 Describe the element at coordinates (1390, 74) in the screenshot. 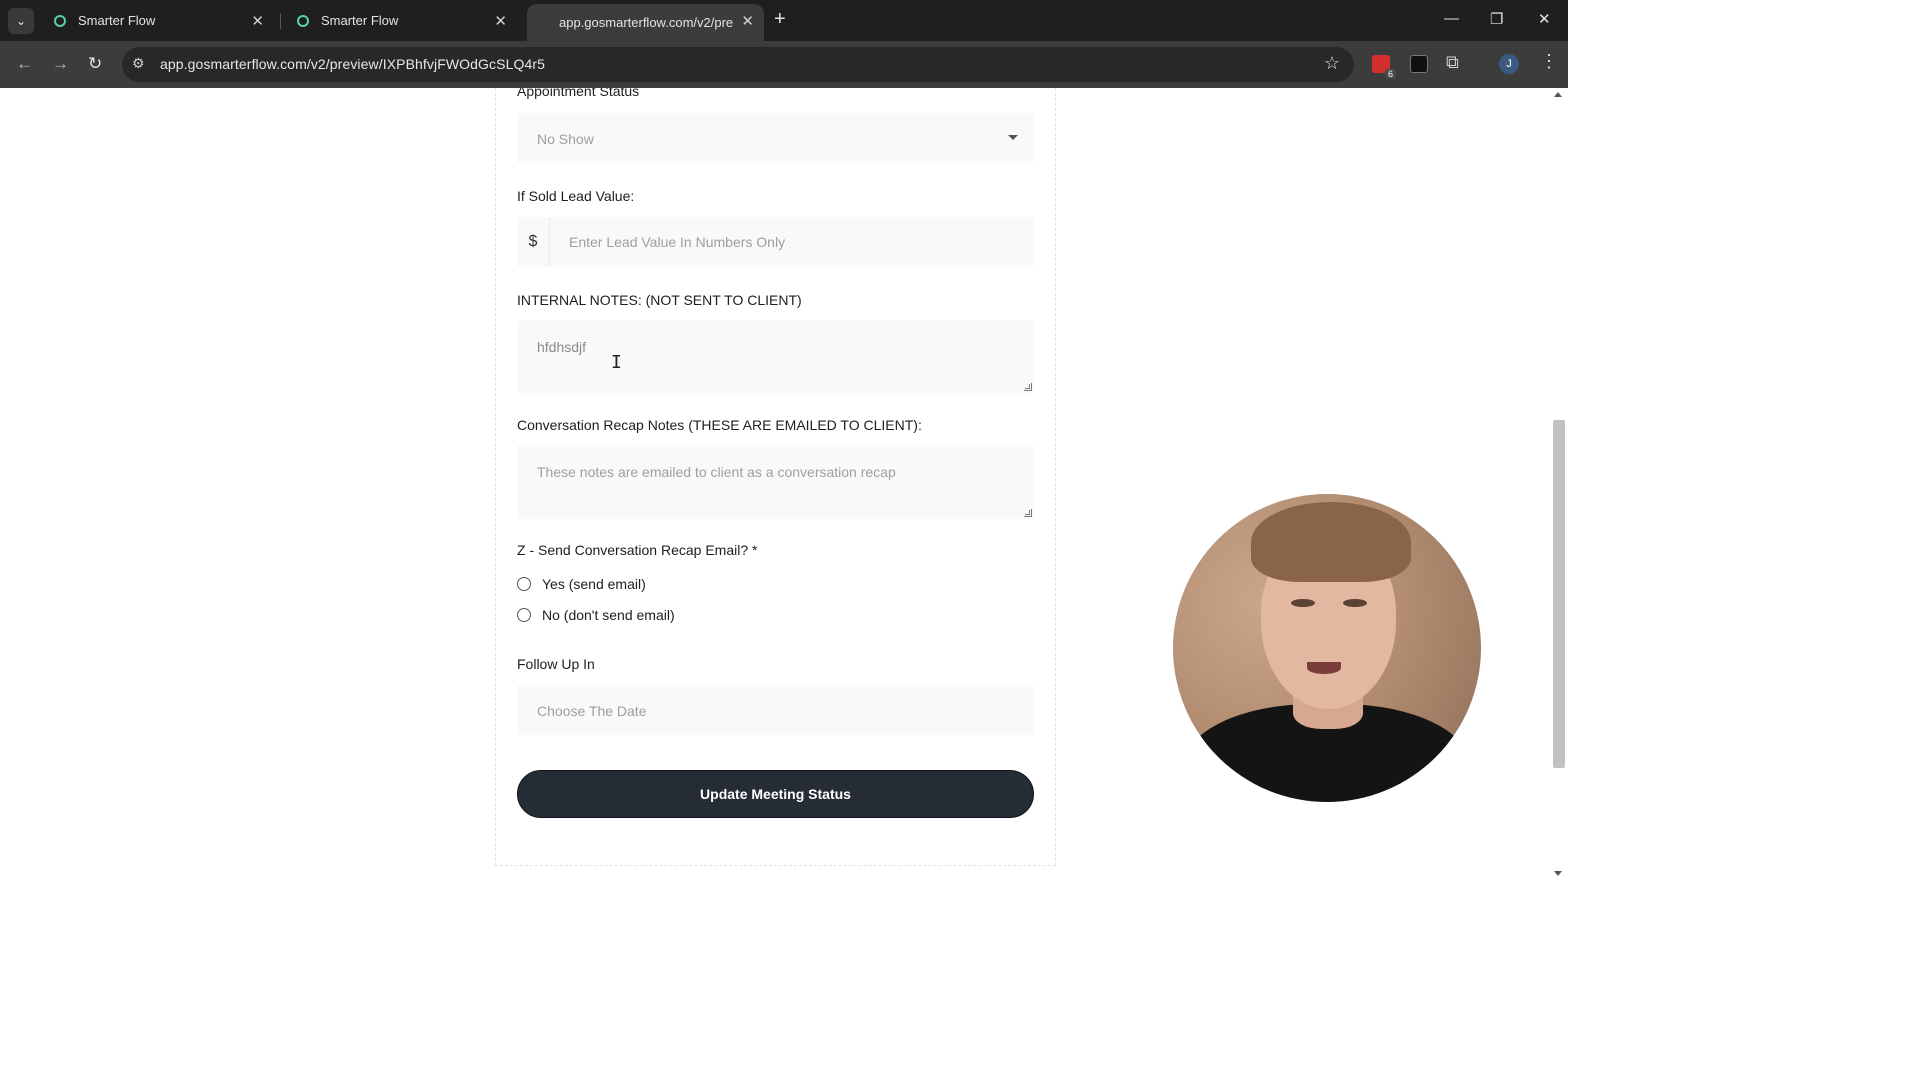

I see `extension-badge: 6` at that location.